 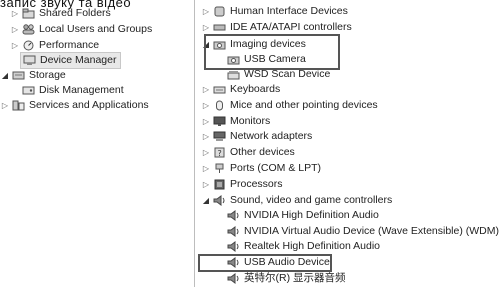 I want to click on services-icon, so click(x=18, y=105).